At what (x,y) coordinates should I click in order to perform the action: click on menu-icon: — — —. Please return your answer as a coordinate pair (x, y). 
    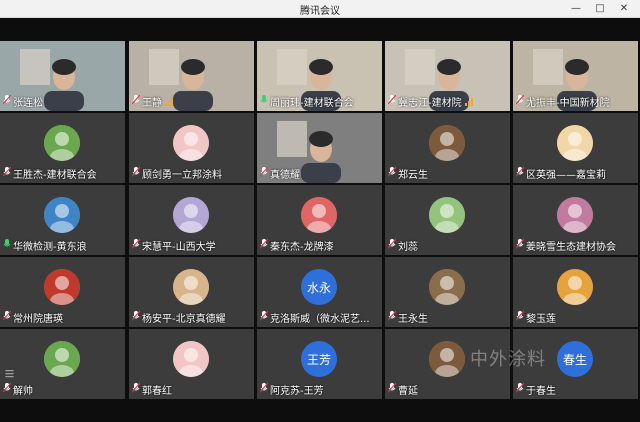
    Looking at the image, I should click on (11, 374).